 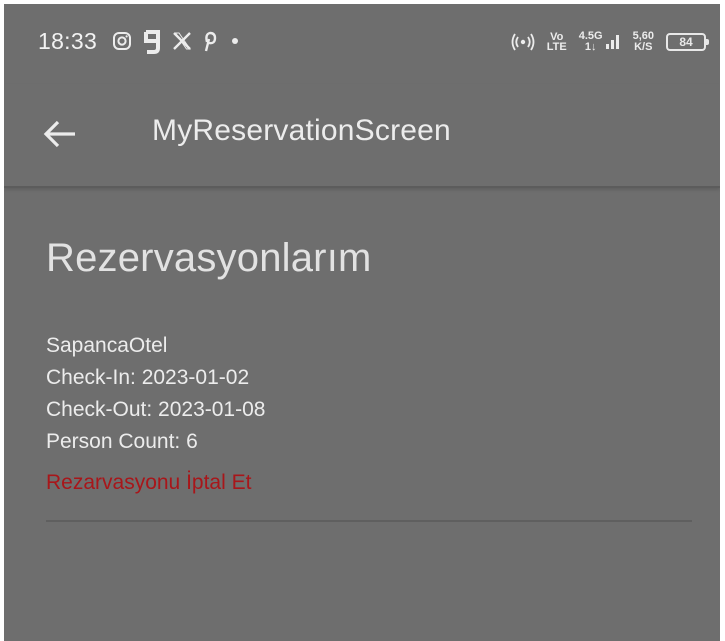 I want to click on volte-bottom-label: LTE, so click(x=556, y=47).